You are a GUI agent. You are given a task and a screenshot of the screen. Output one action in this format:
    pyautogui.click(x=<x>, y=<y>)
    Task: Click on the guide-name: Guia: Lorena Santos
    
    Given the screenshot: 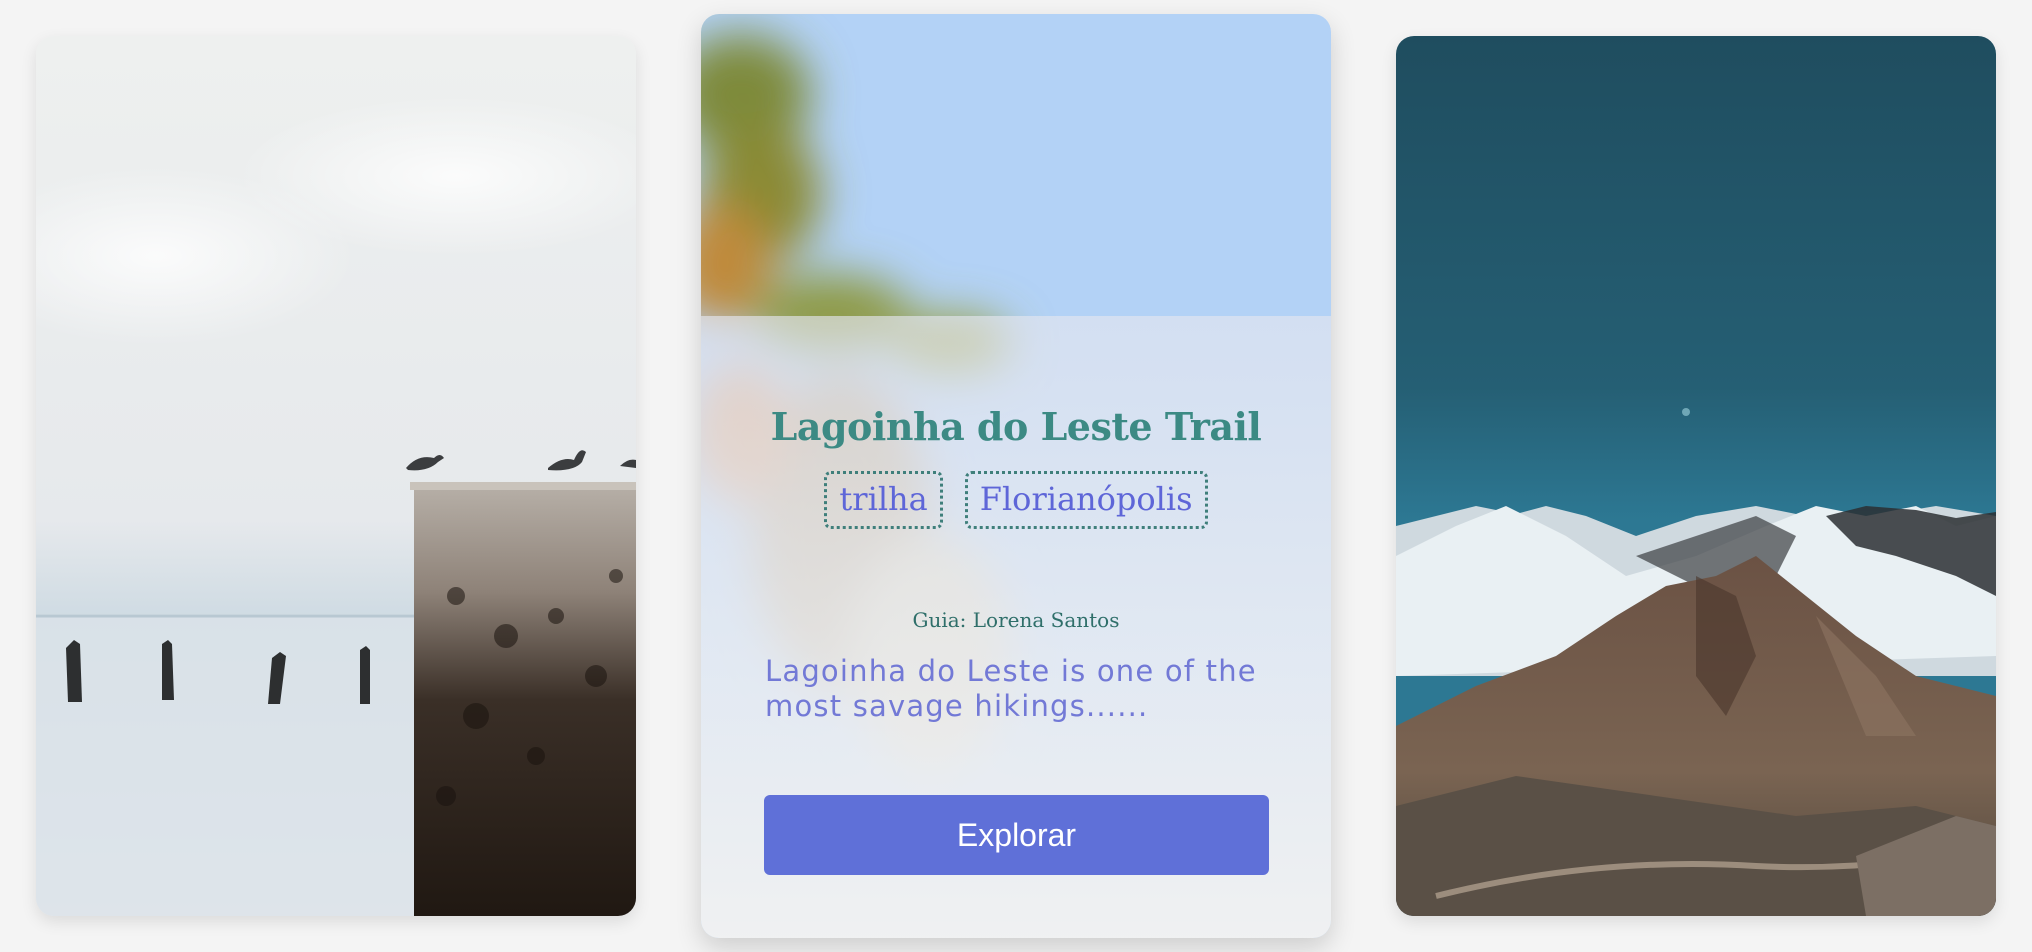 What is the action you would take?
    pyautogui.click(x=1016, y=620)
    